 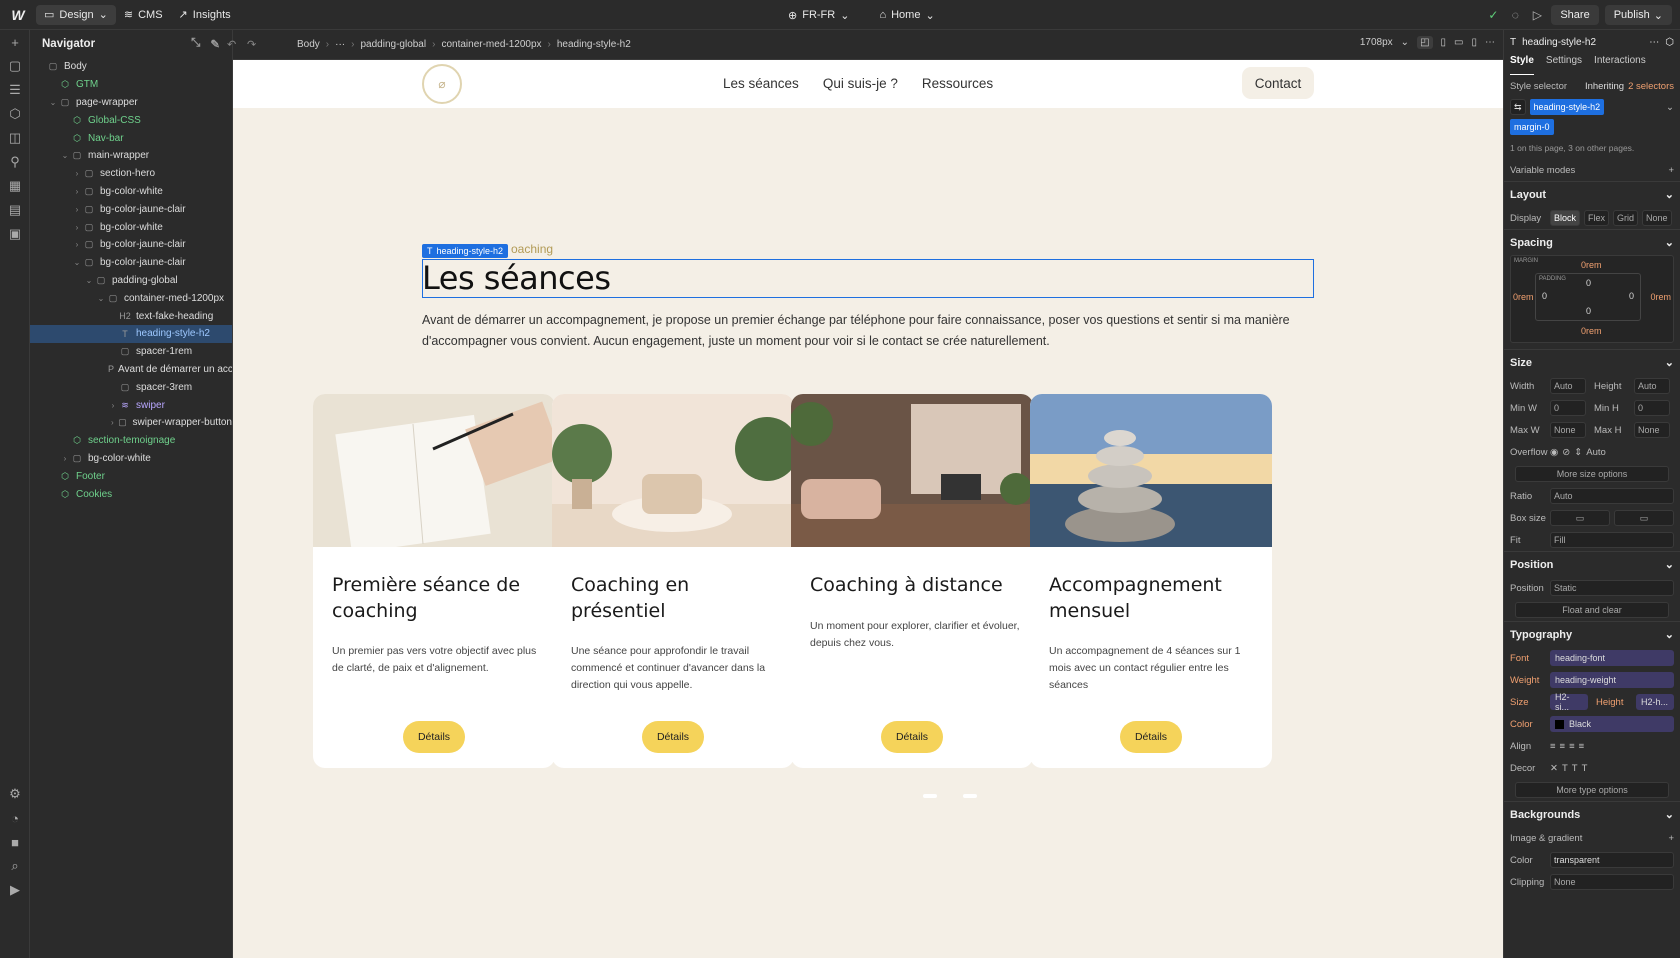 What do you see at coordinates (1592, 790) in the screenshot?
I see `more-type-options-button: More type options` at bounding box center [1592, 790].